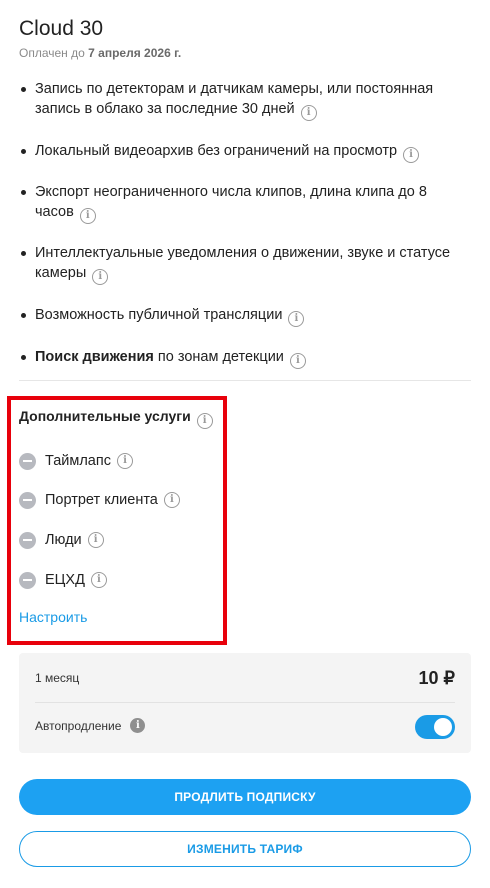  I want to click on addon-item: Люди i, so click(61, 540).